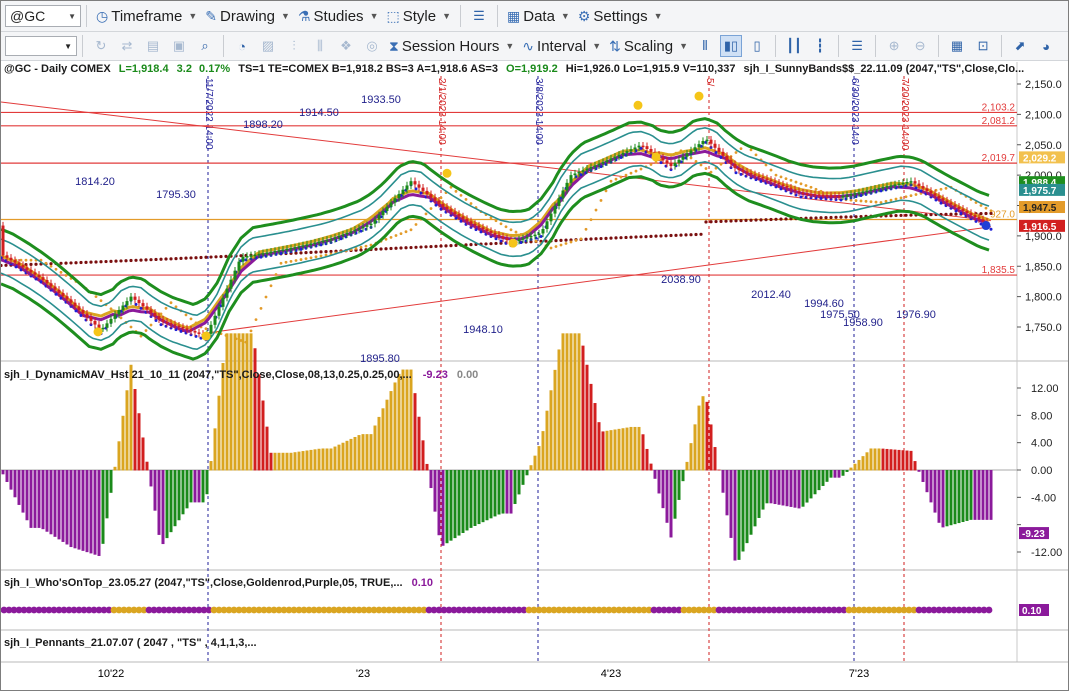 The height and width of the screenshot is (691, 1069). I want to click on clock-icon: ◷, so click(102, 15).